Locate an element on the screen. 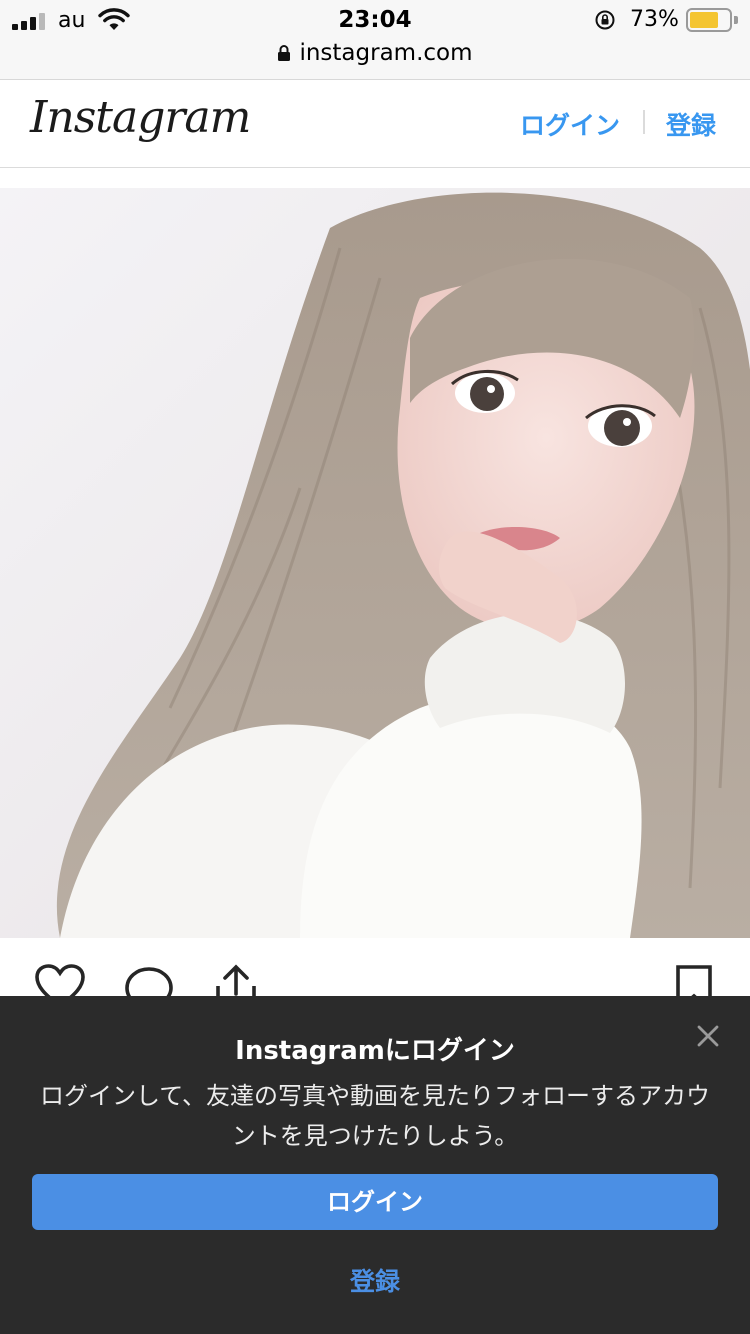 This screenshot has width=750, height=1334. header-link-divider is located at coordinates (644, 122).